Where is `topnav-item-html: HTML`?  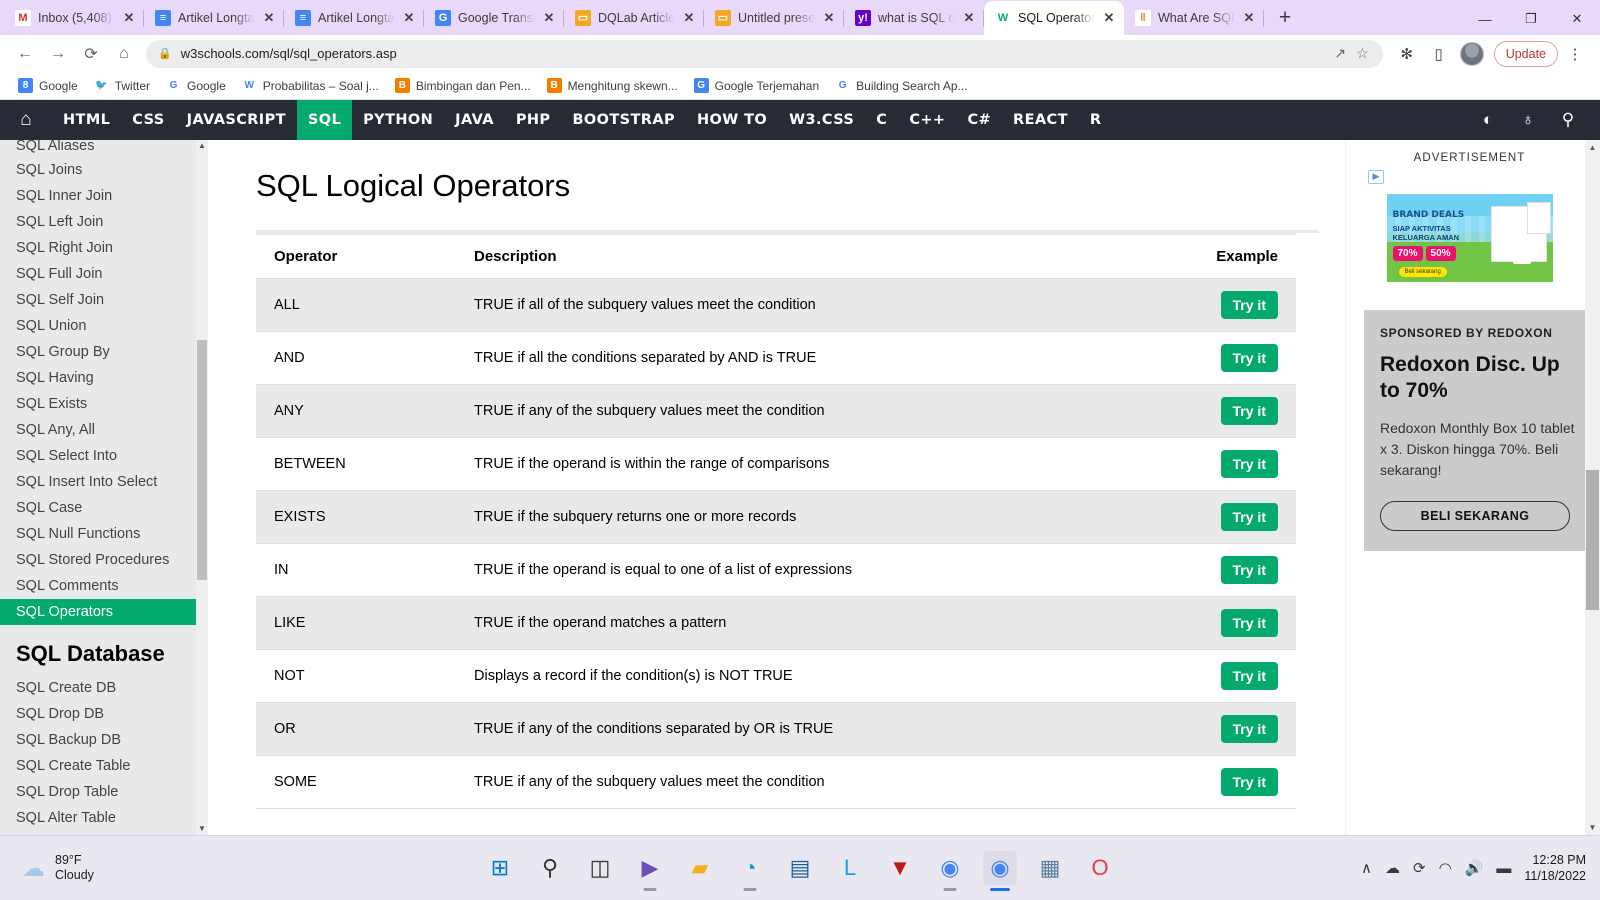
topnav-item-html: HTML is located at coordinates (86, 120).